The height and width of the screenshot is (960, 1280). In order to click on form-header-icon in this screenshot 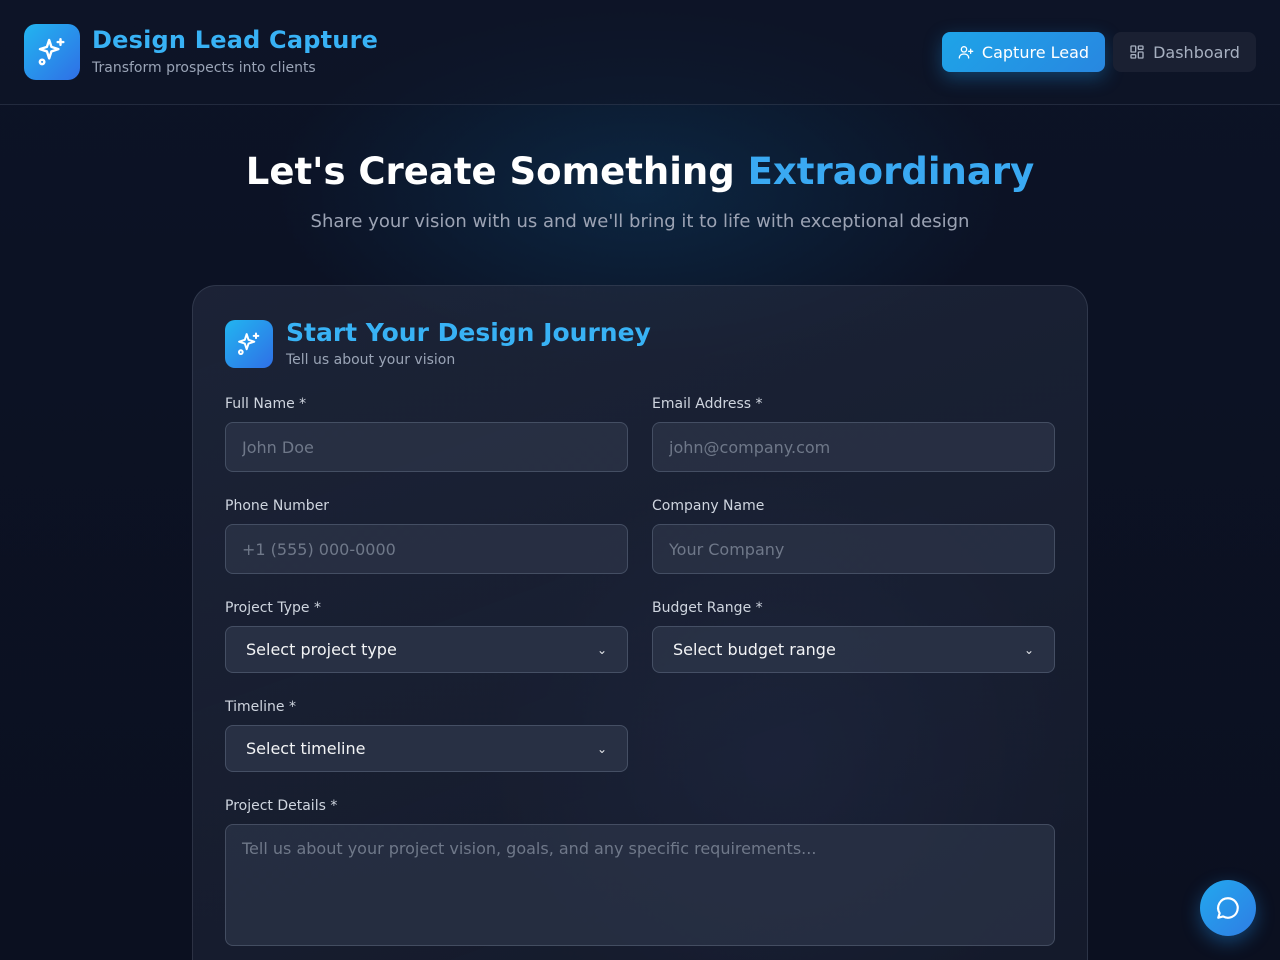, I will do `click(249, 344)`.